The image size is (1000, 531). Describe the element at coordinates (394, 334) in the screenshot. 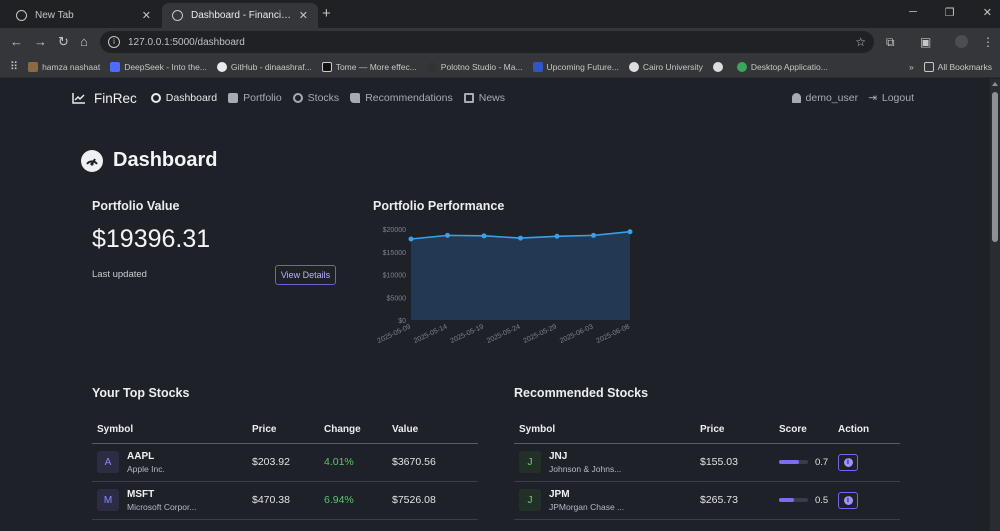

I see `x-tick-label: 2025-05-09` at that location.